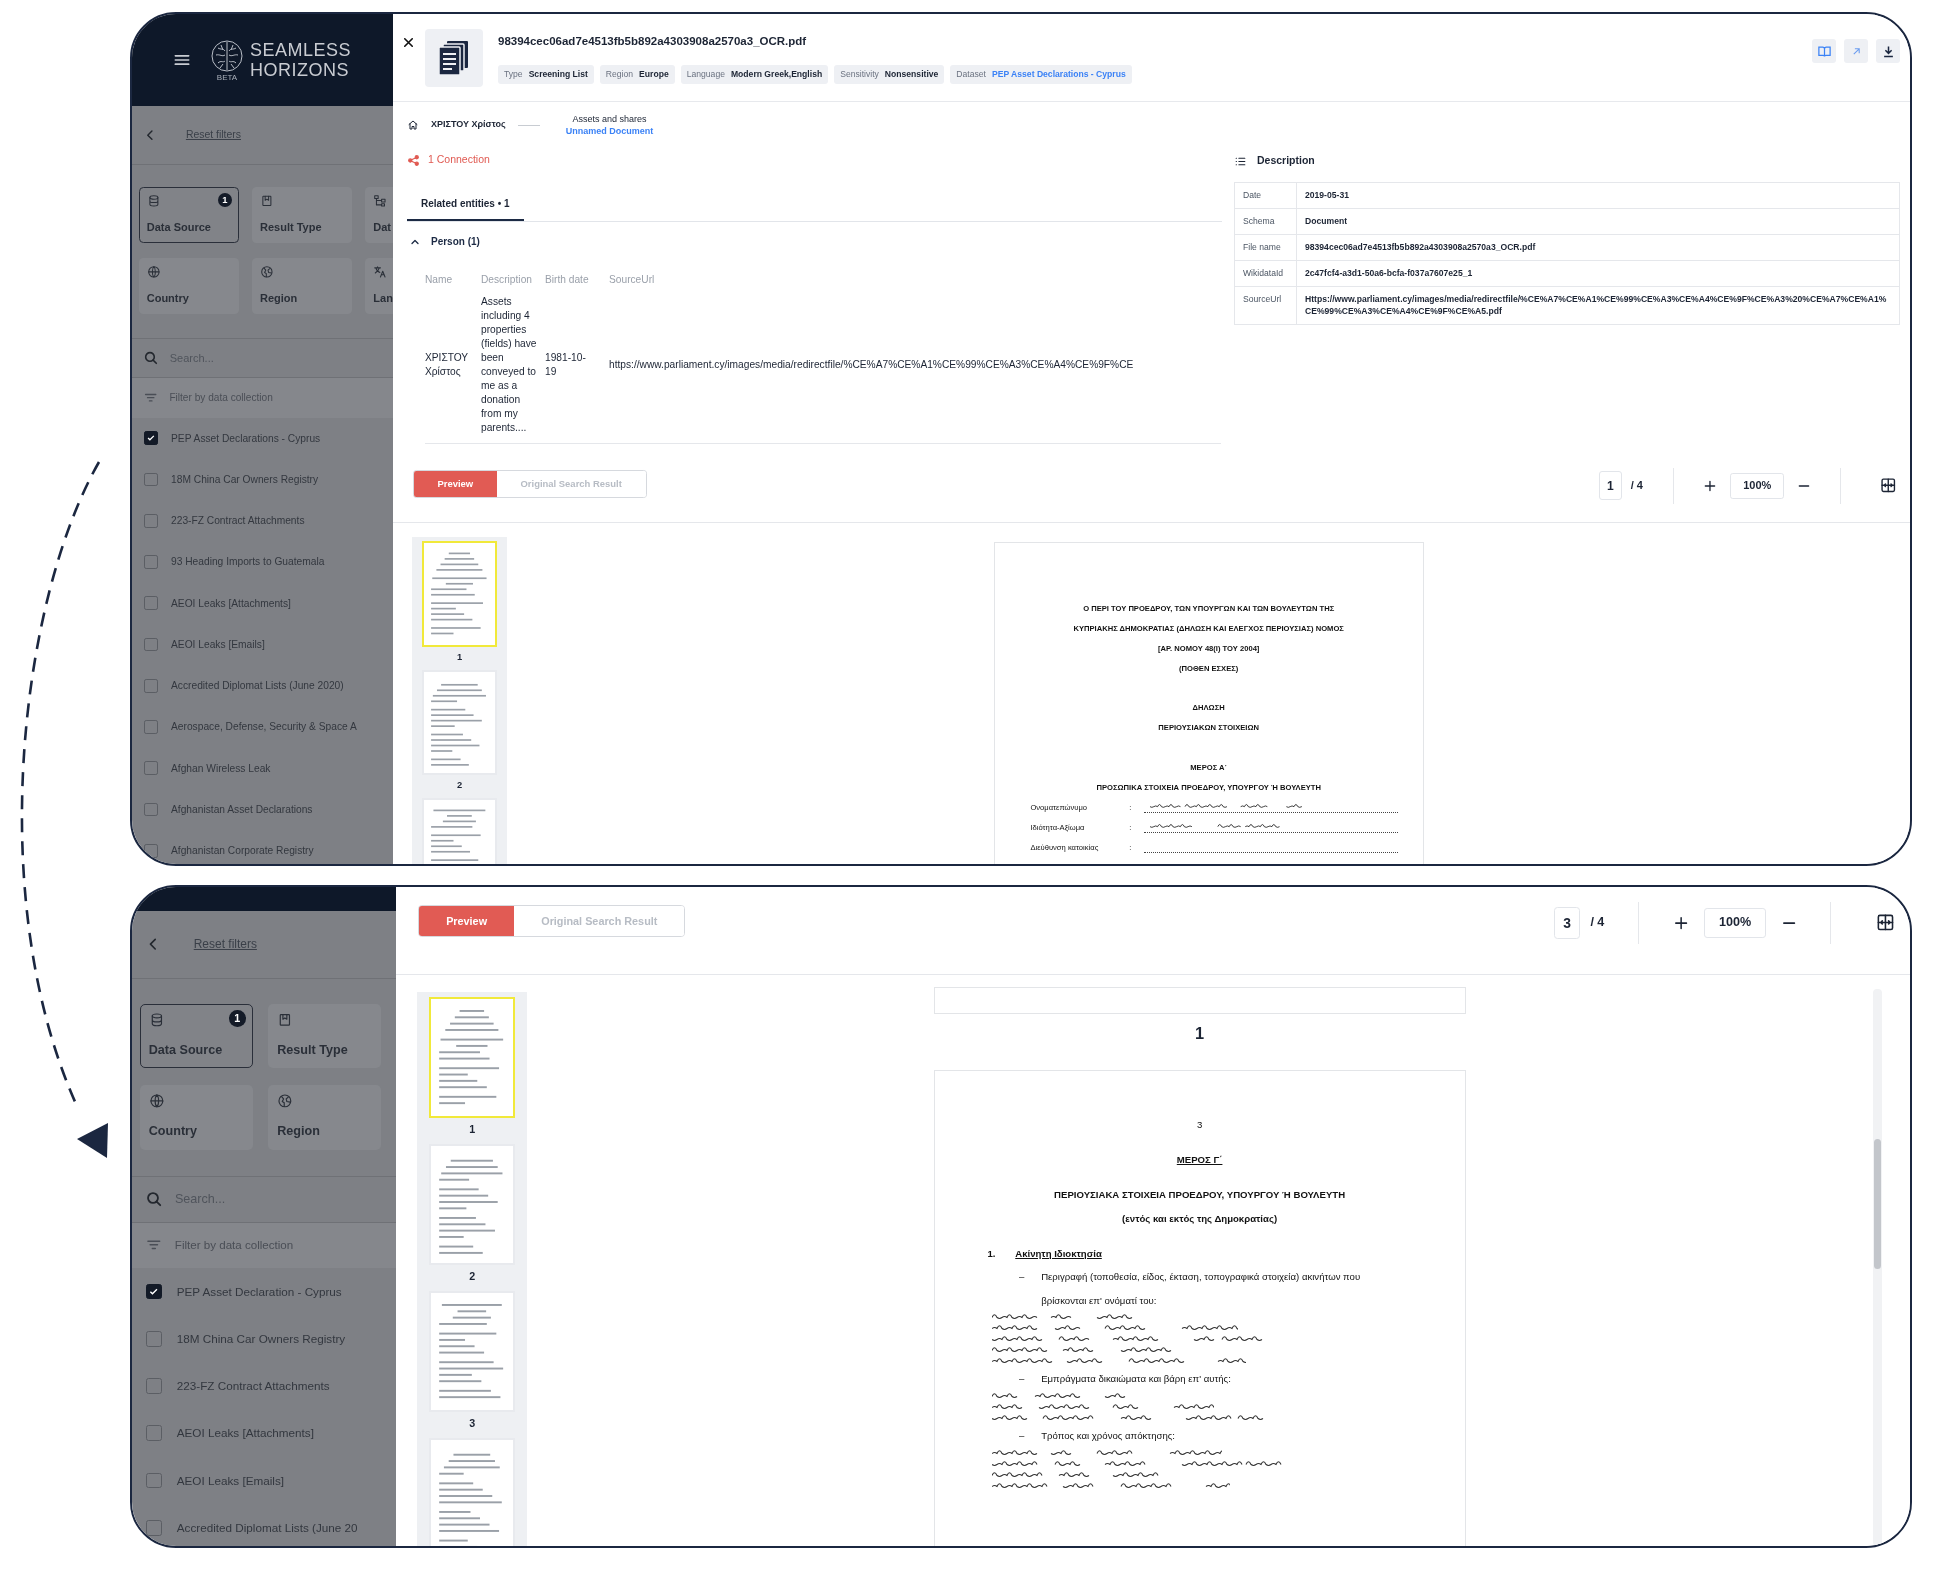  Describe the element at coordinates (459, 160) in the screenshot. I see `connection-count: 1 Connection` at that location.